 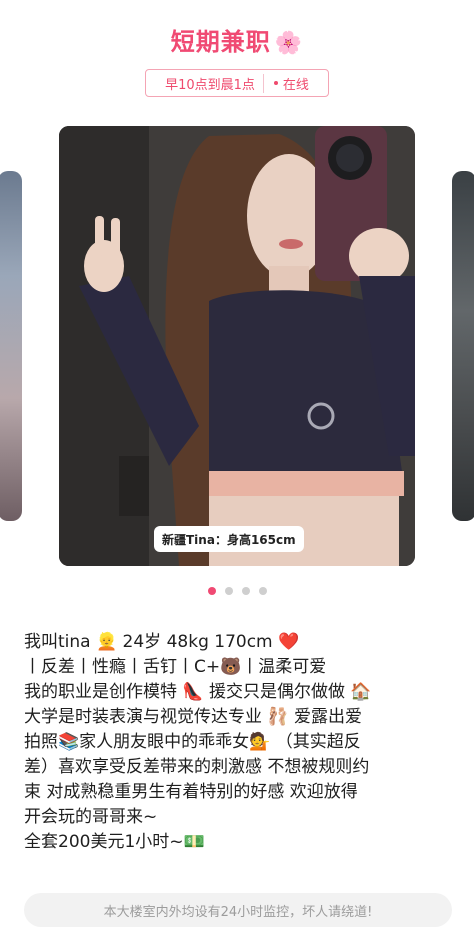 I want to click on carousel-indicator, so click(x=237, y=591).